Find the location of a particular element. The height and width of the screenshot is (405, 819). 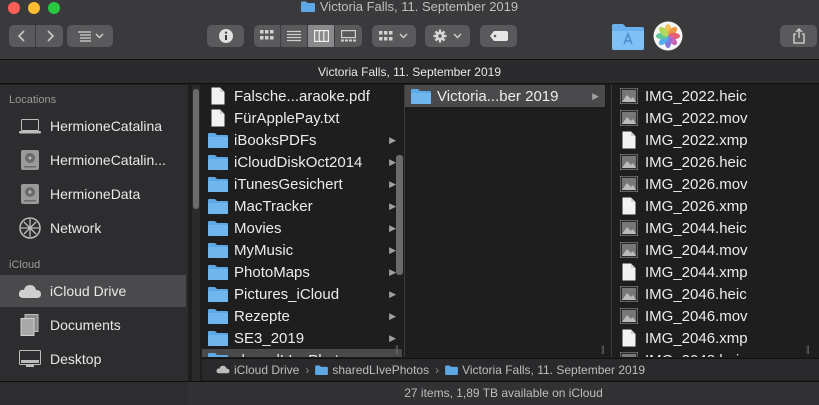

file-row: IMG_2022.heic is located at coordinates (707, 96).